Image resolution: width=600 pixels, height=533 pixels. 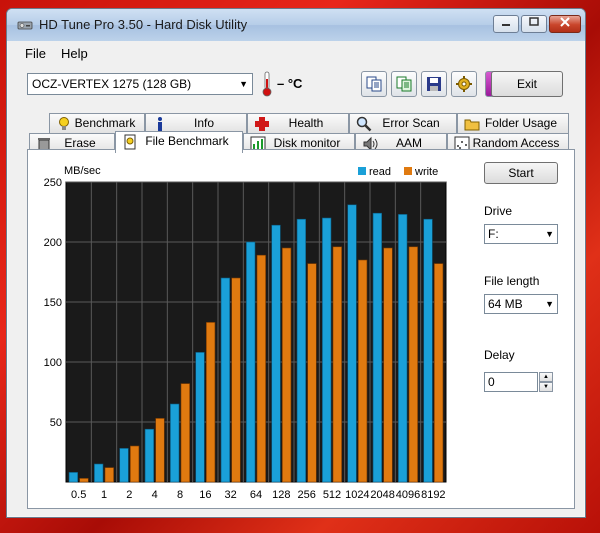 I want to click on menu-help: Help, so click(x=74, y=53).